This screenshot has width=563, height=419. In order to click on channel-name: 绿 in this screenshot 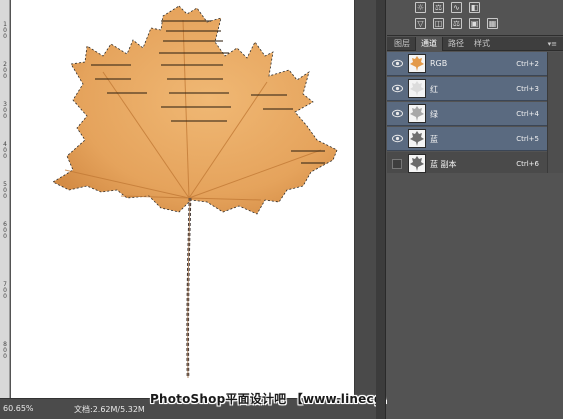, I will do `click(434, 114)`.